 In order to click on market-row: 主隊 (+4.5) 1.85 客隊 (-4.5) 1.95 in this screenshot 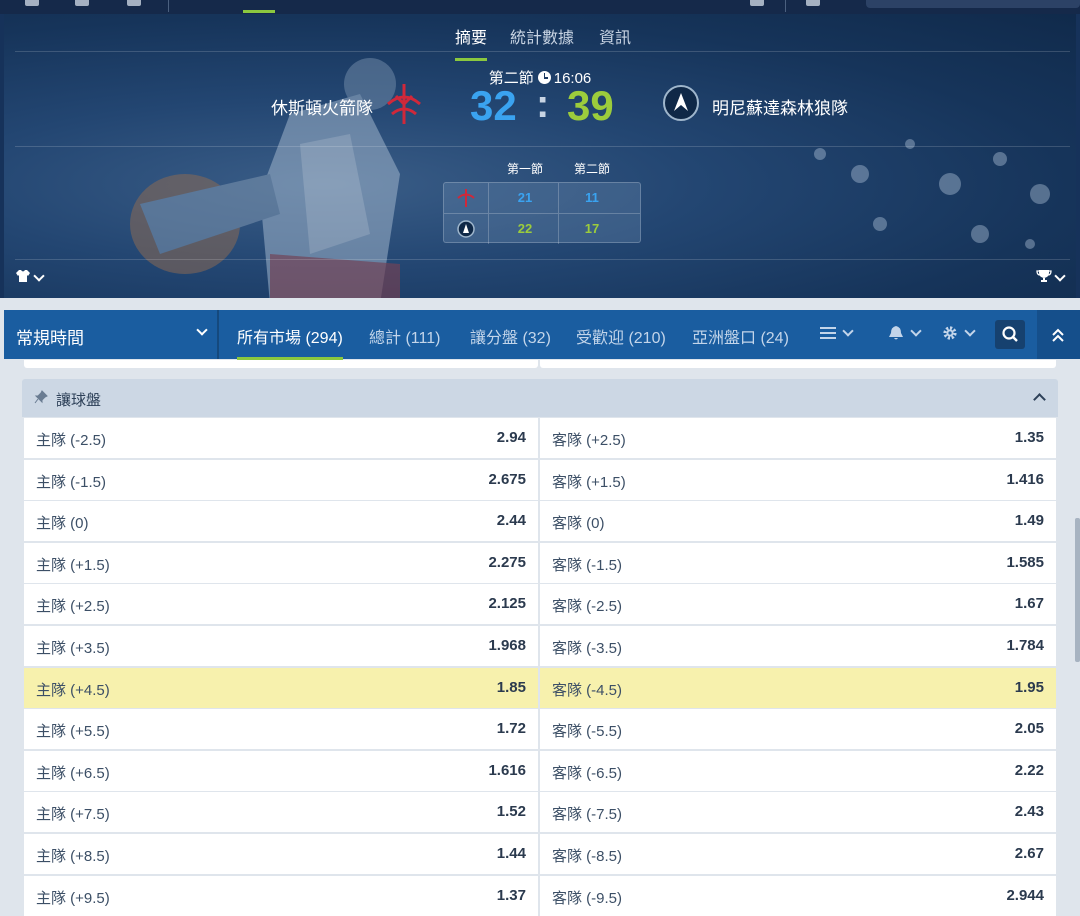, I will do `click(540, 687)`.